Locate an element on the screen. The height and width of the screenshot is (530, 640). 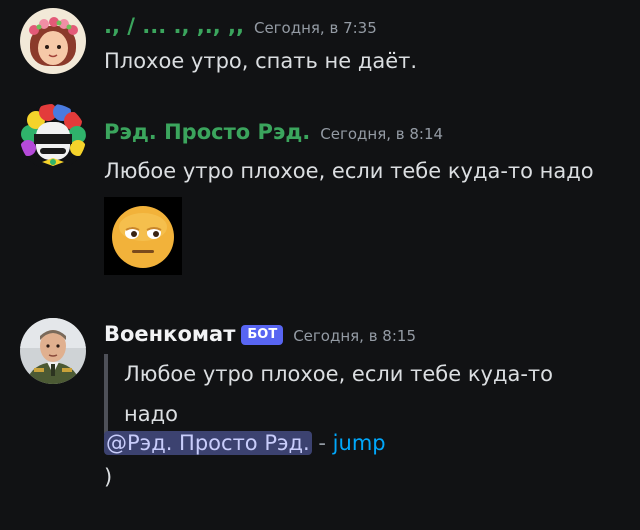
author-name: Рэд. Просто Рэд. is located at coordinates (207, 132).